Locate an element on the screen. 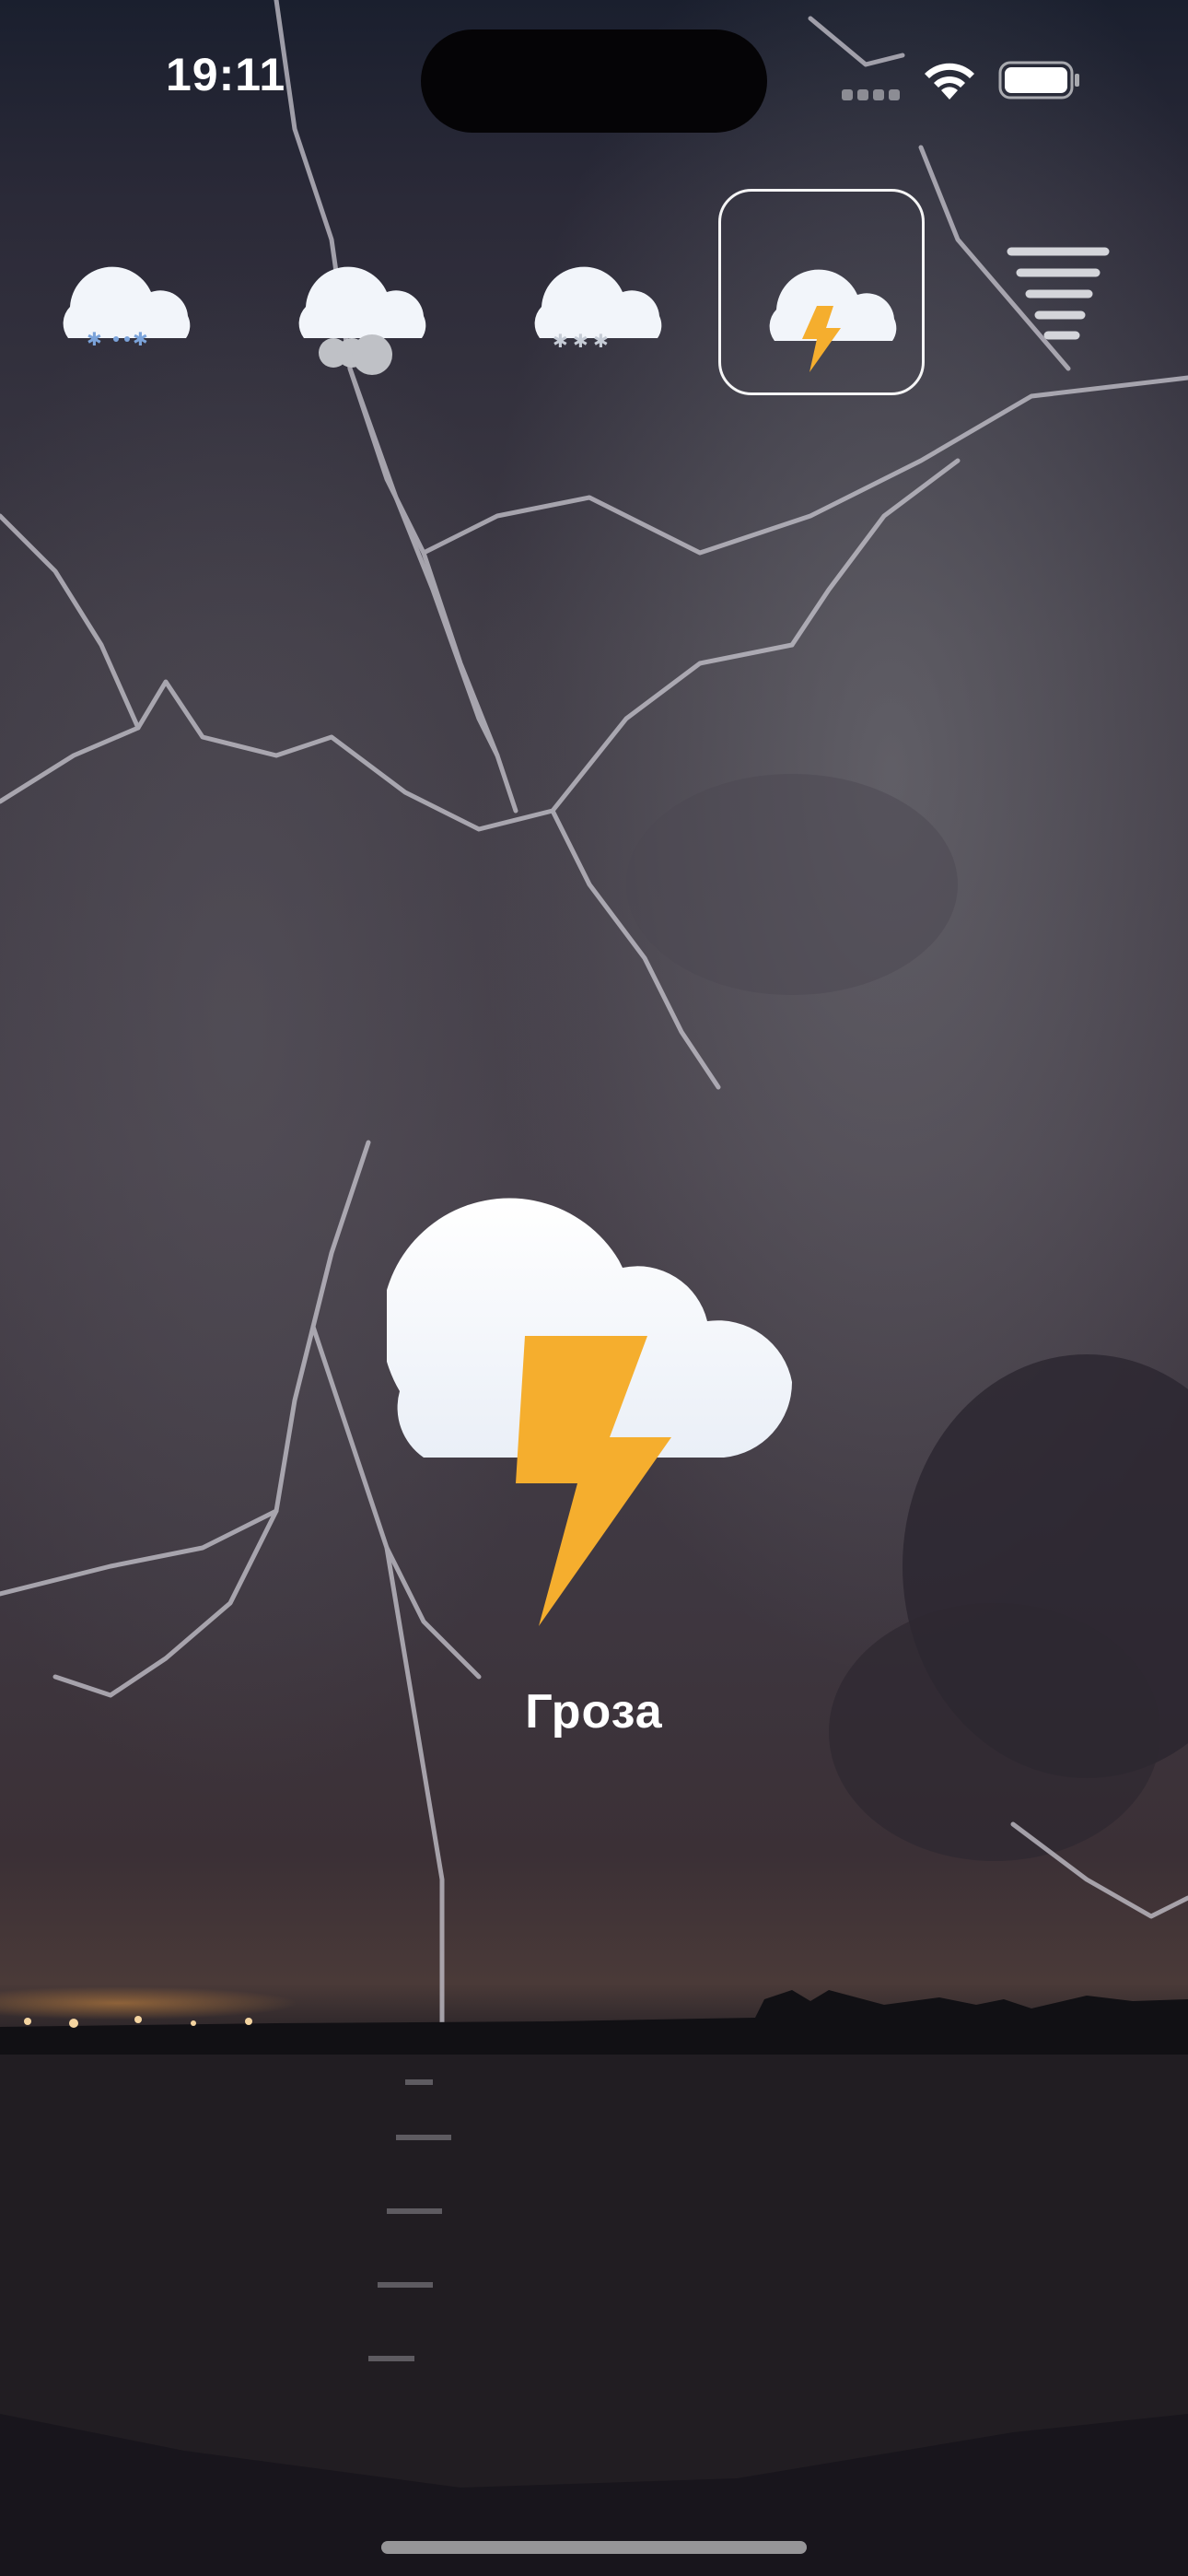 Image resolution: width=1188 pixels, height=2576 pixels. selector-item-thunderstorm is located at coordinates (821, 292).